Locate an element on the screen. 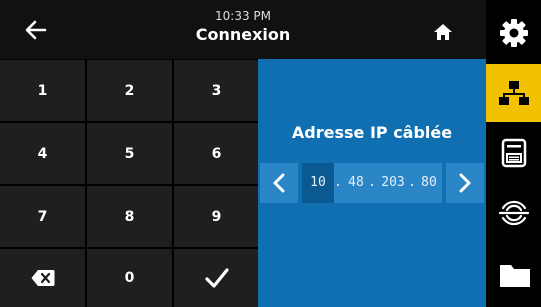  sidebar-item-storage is located at coordinates (513, 273).